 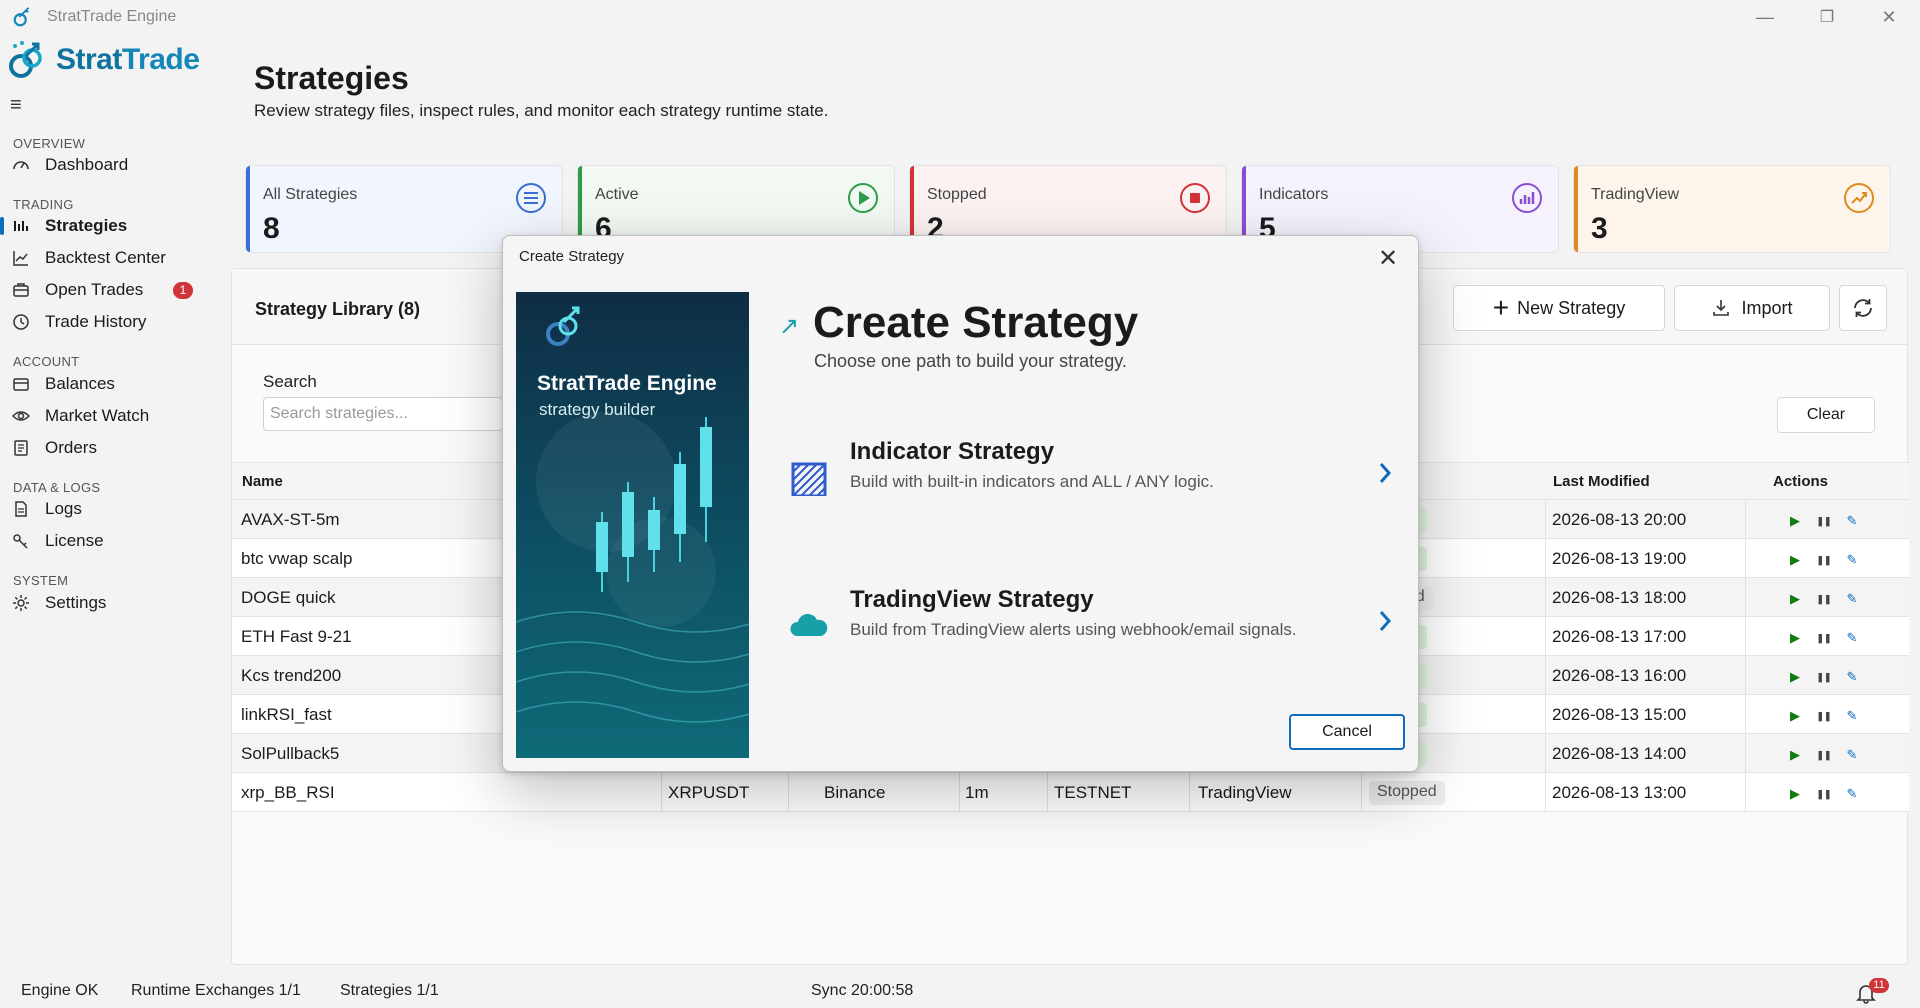 I want to click on dialog-title: Create Strategy, so click(x=572, y=256).